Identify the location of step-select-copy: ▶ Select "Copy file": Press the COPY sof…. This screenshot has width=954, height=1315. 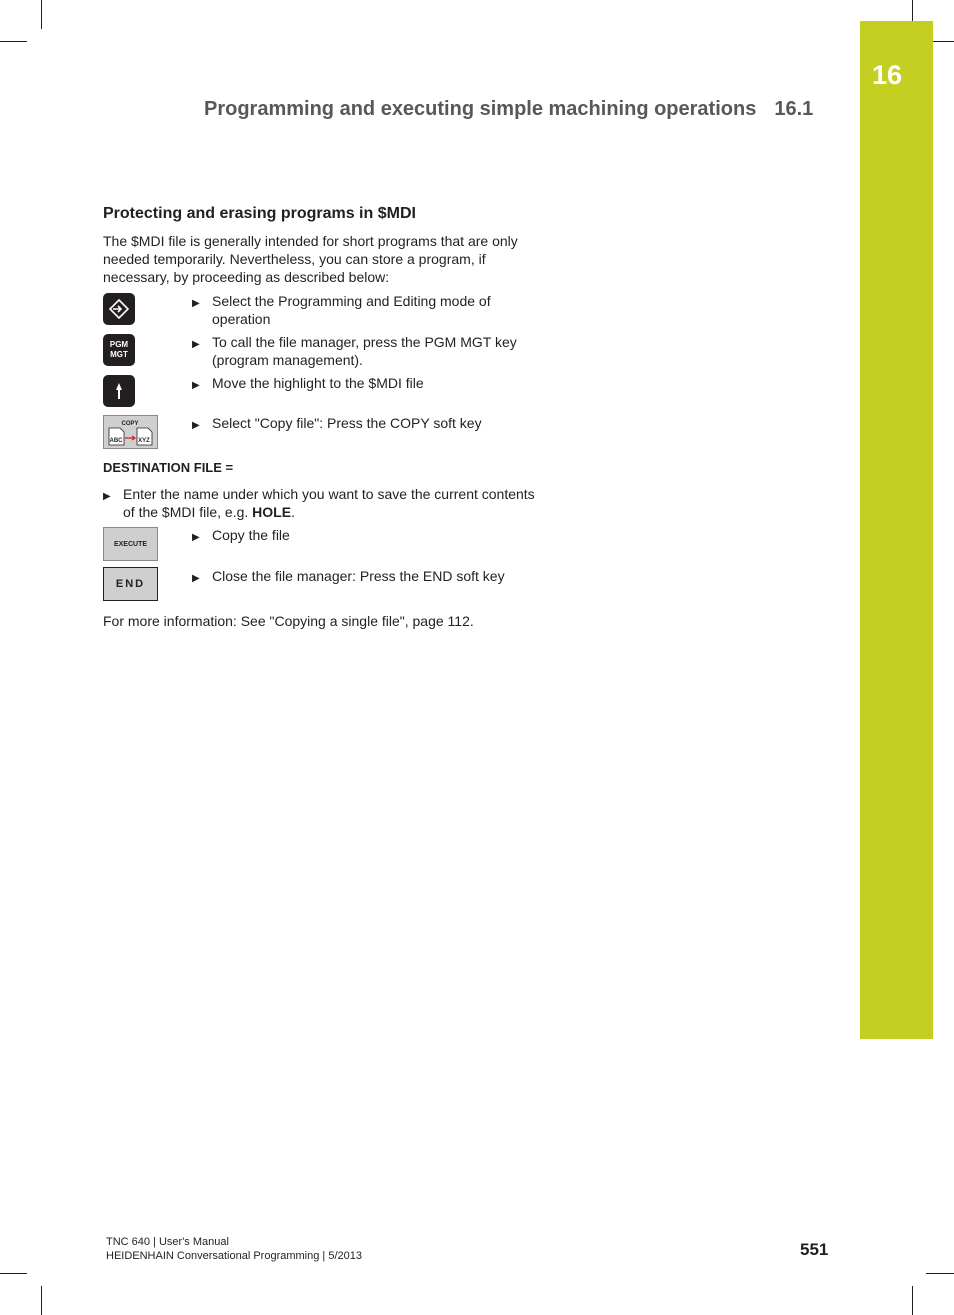
(367, 423).